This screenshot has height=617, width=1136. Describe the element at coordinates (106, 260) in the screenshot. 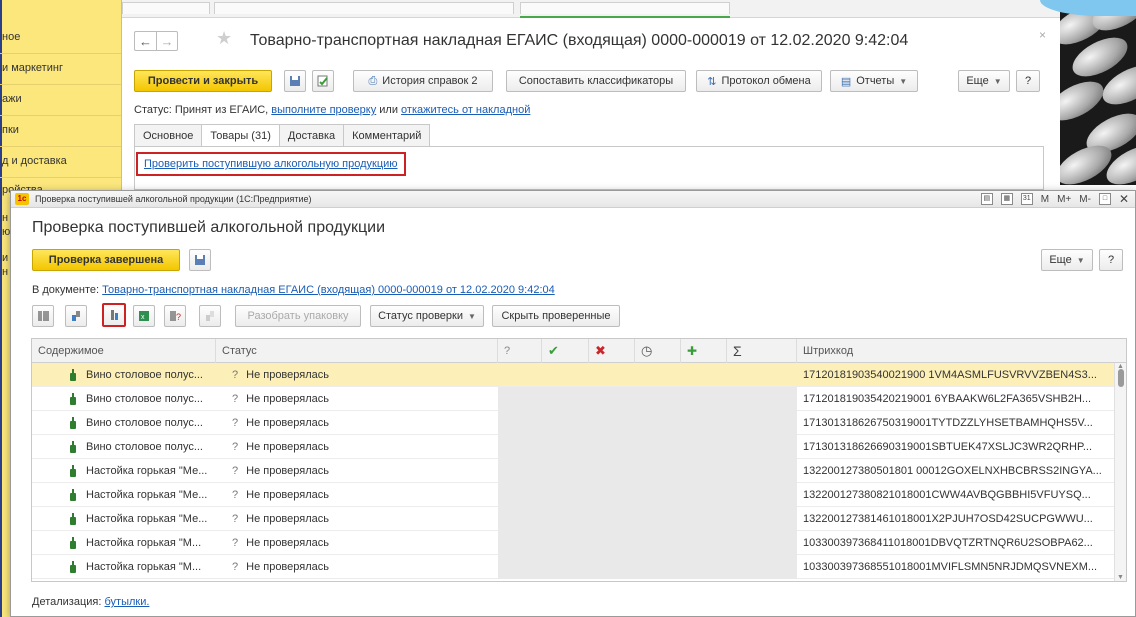

I see `check-complete-button: Проверка завершена` at that location.